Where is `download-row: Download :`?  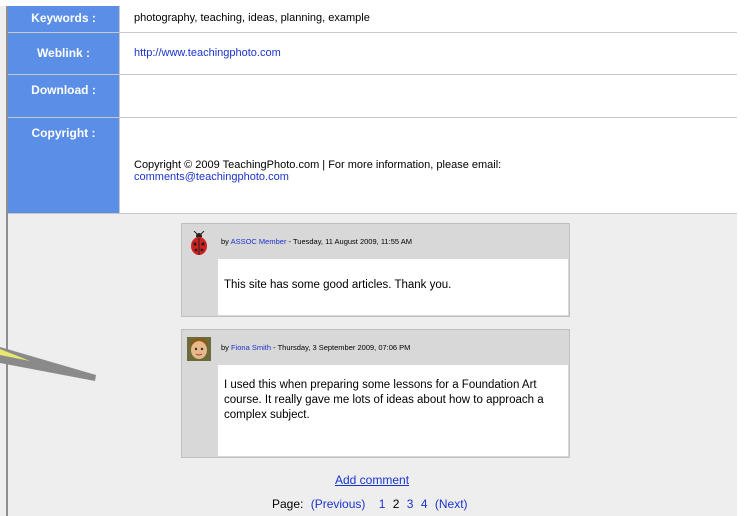
download-row: Download : is located at coordinates (372, 96).